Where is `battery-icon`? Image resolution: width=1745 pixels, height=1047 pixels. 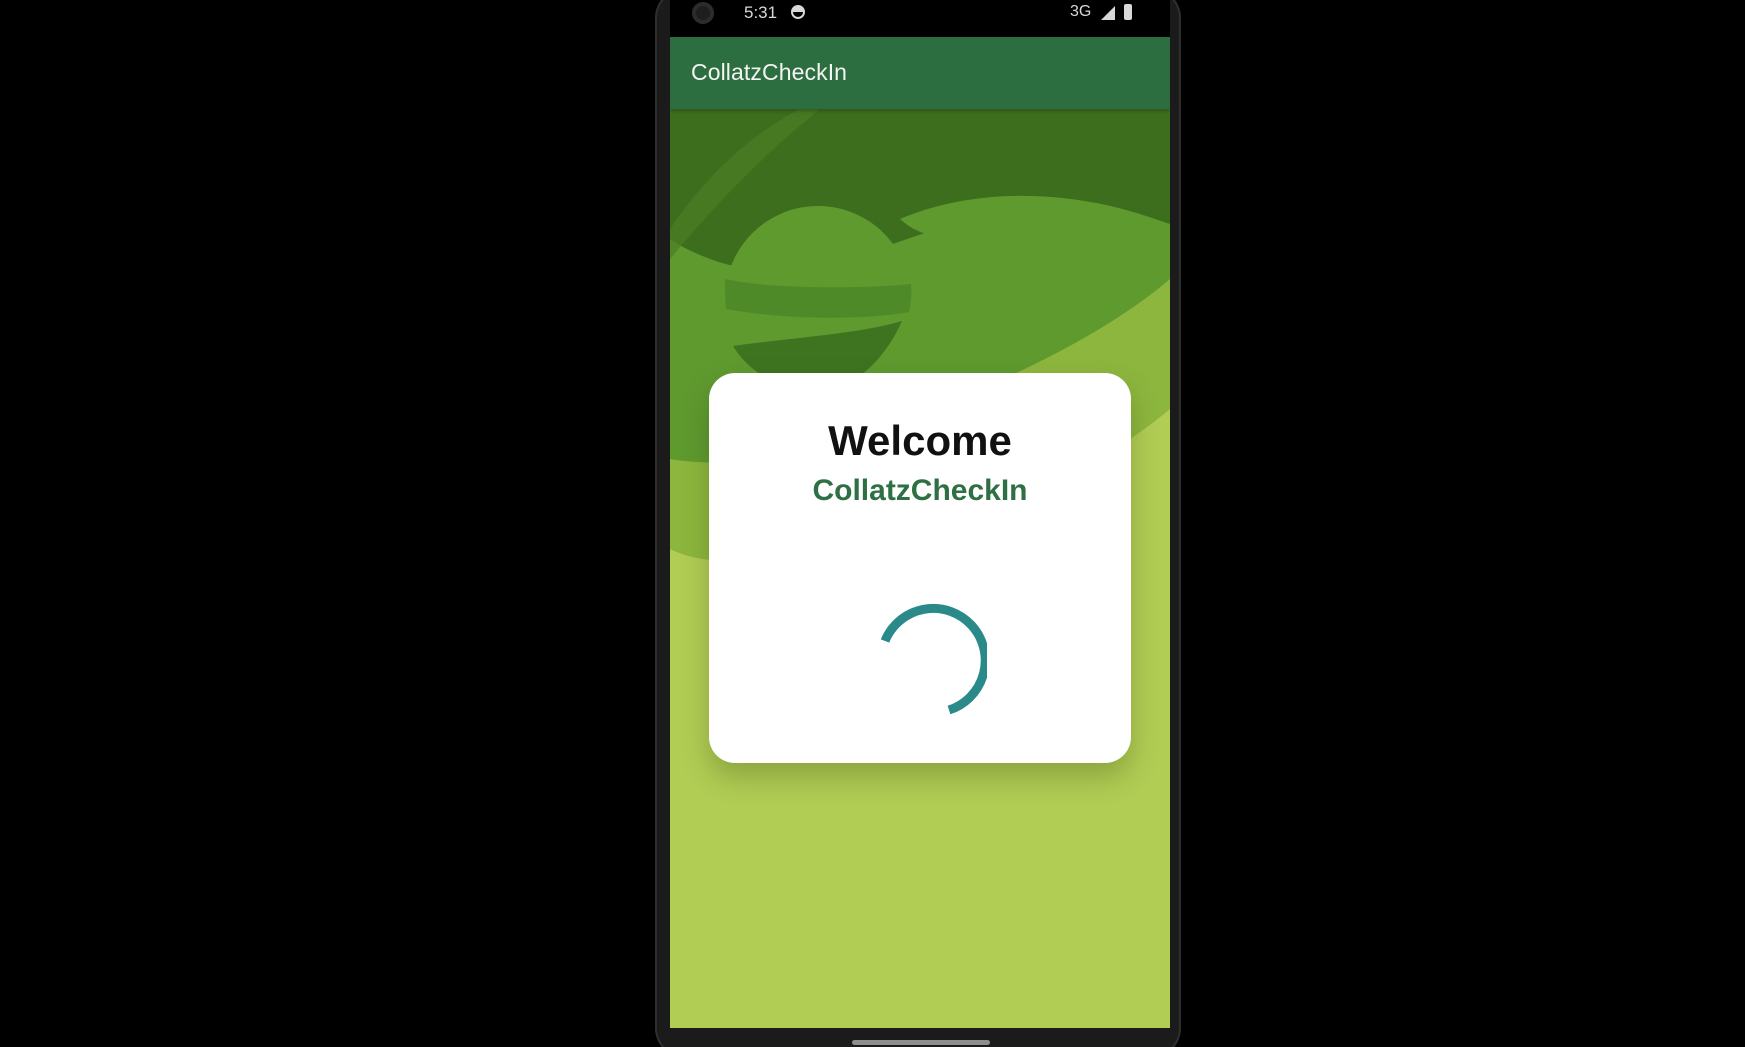 battery-icon is located at coordinates (1128, 12).